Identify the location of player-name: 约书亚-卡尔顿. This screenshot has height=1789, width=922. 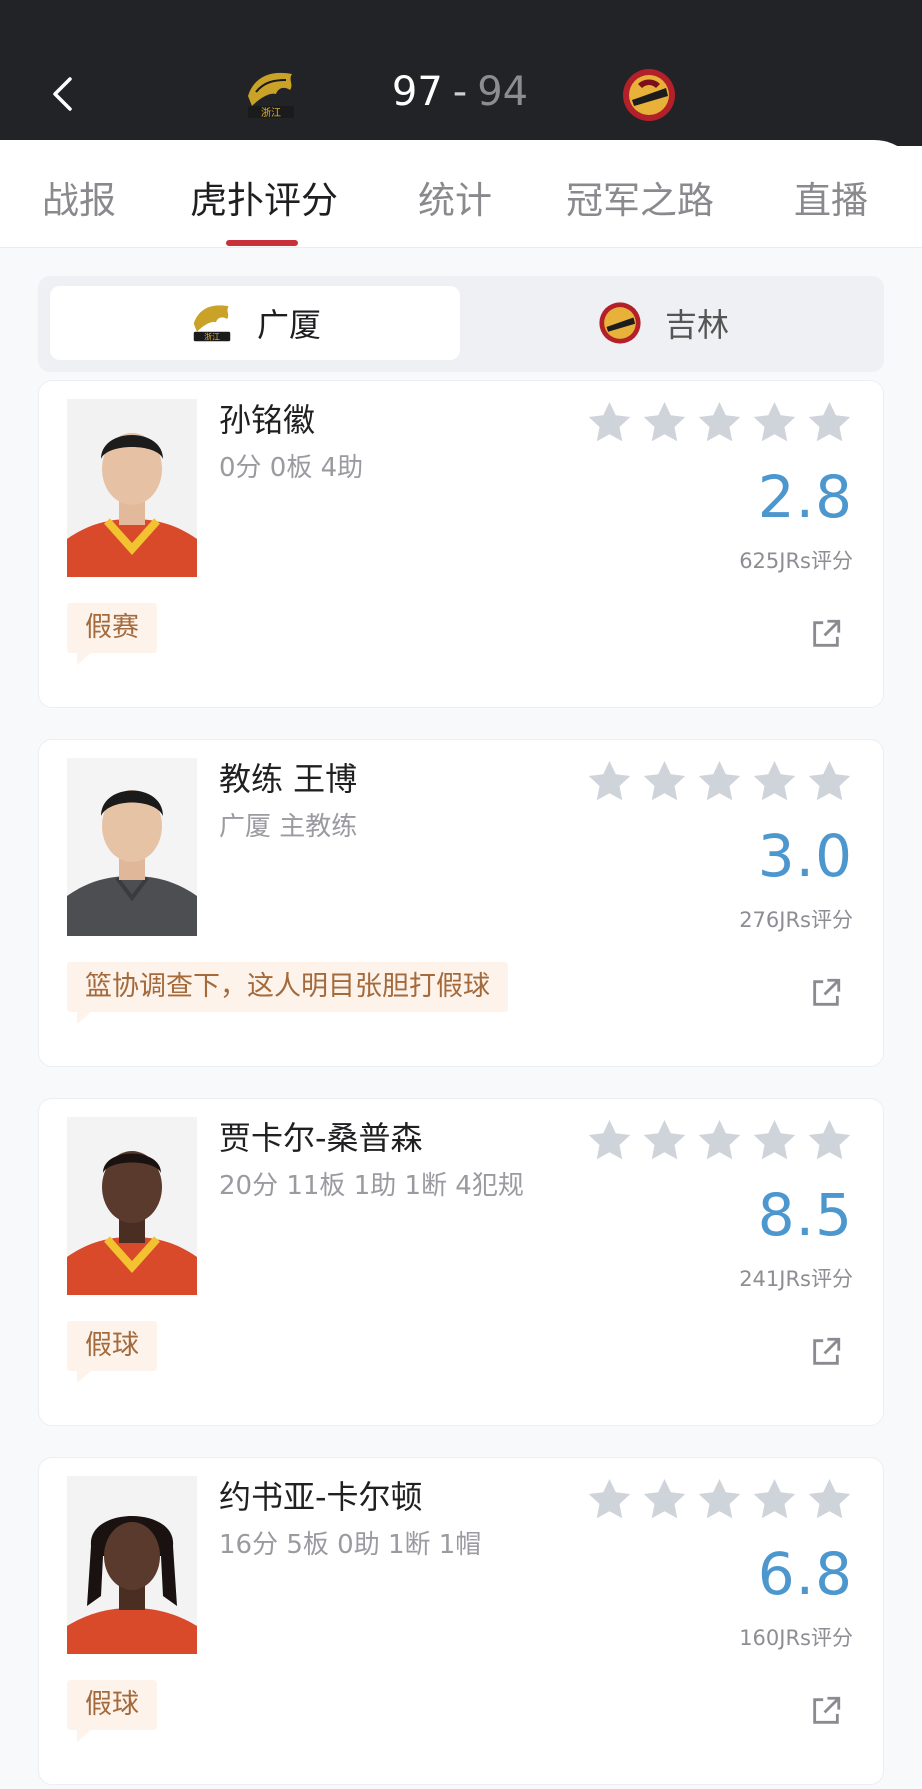
(321, 1497).